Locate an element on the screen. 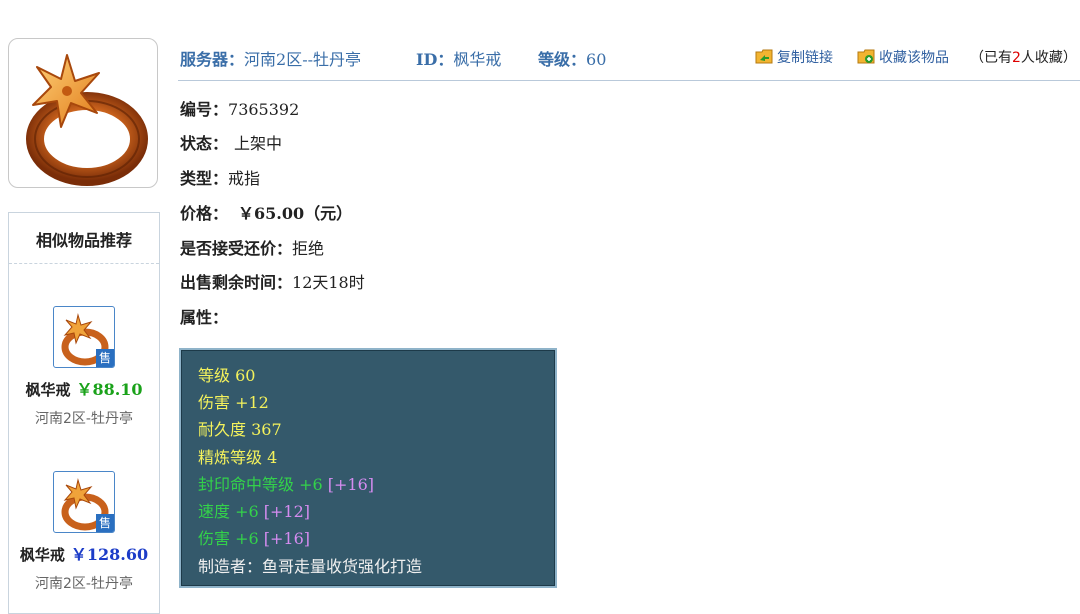  similar-item-1-title: 枫华戒 ￥88.10 is located at coordinates (84, 388).